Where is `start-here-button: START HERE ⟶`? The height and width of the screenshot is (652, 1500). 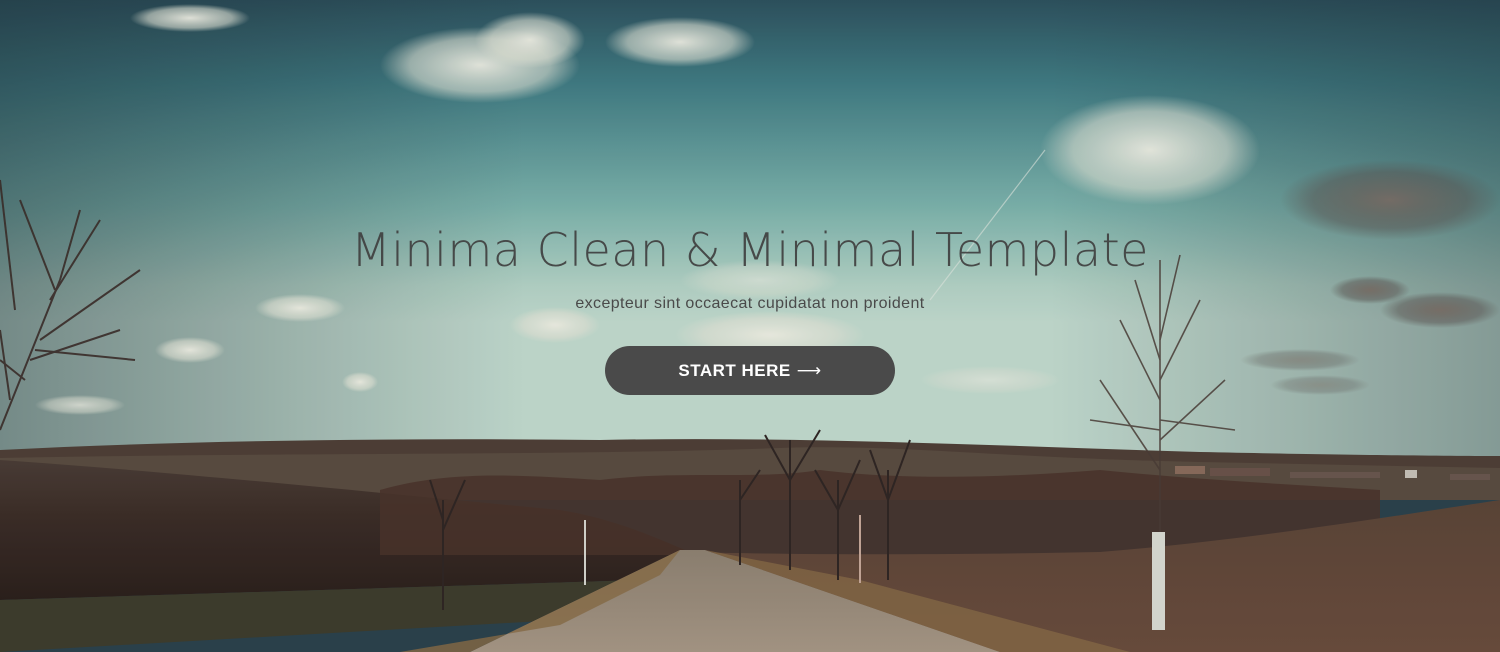
start-here-button: START HERE ⟶ is located at coordinates (750, 370).